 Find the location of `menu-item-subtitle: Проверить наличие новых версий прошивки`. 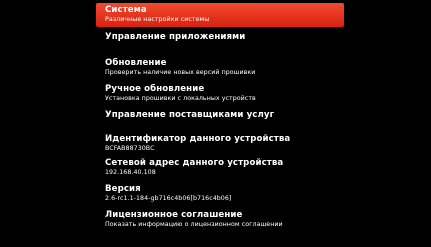

menu-item-subtitle: Проверить наличие новых версий прошивки is located at coordinates (180, 72).